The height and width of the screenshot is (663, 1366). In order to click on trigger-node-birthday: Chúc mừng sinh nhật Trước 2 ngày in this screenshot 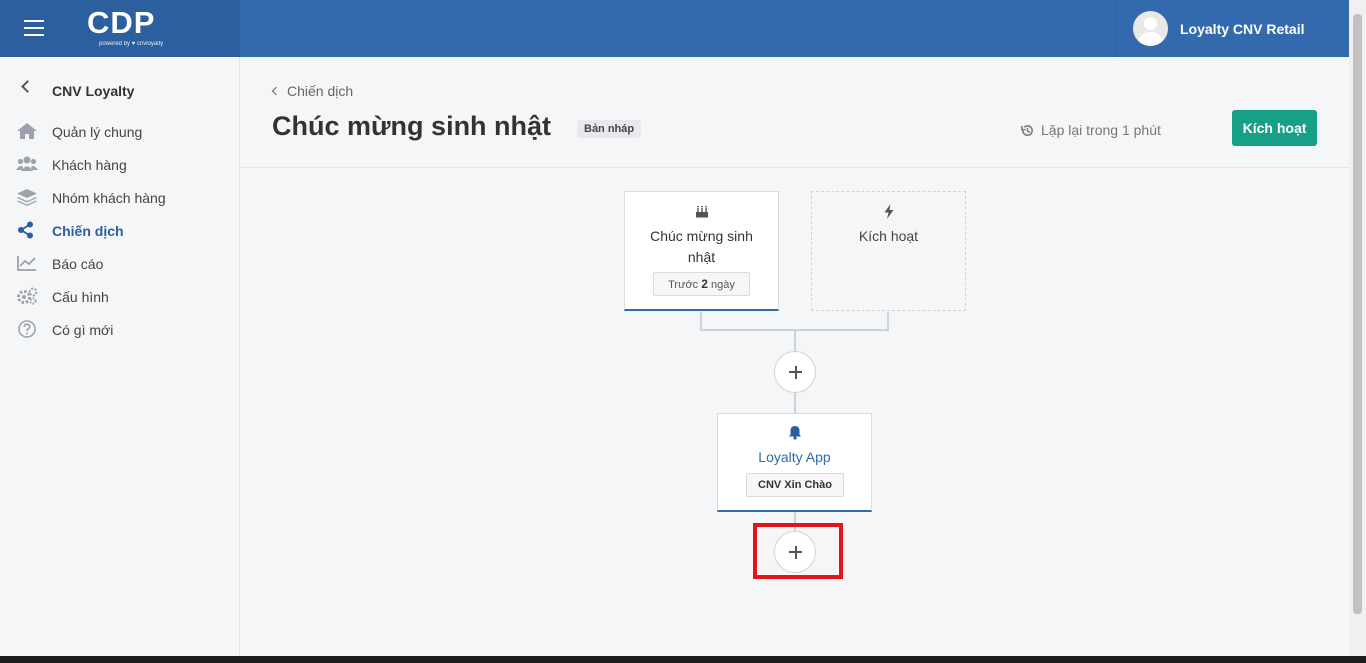, I will do `click(701, 251)`.